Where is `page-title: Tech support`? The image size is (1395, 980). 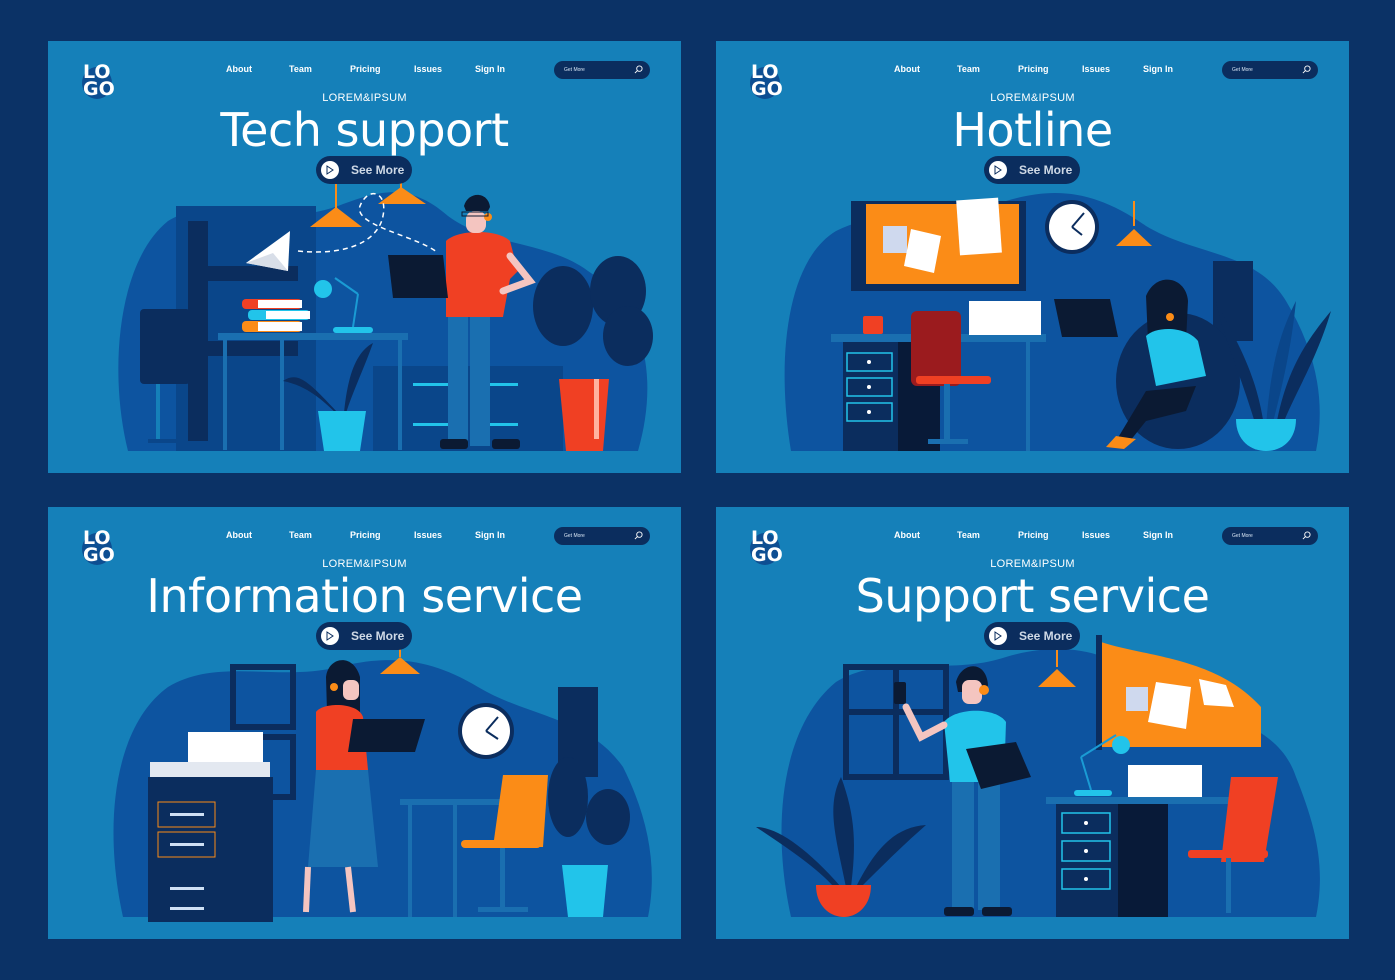
page-title: Tech support is located at coordinates (364, 130).